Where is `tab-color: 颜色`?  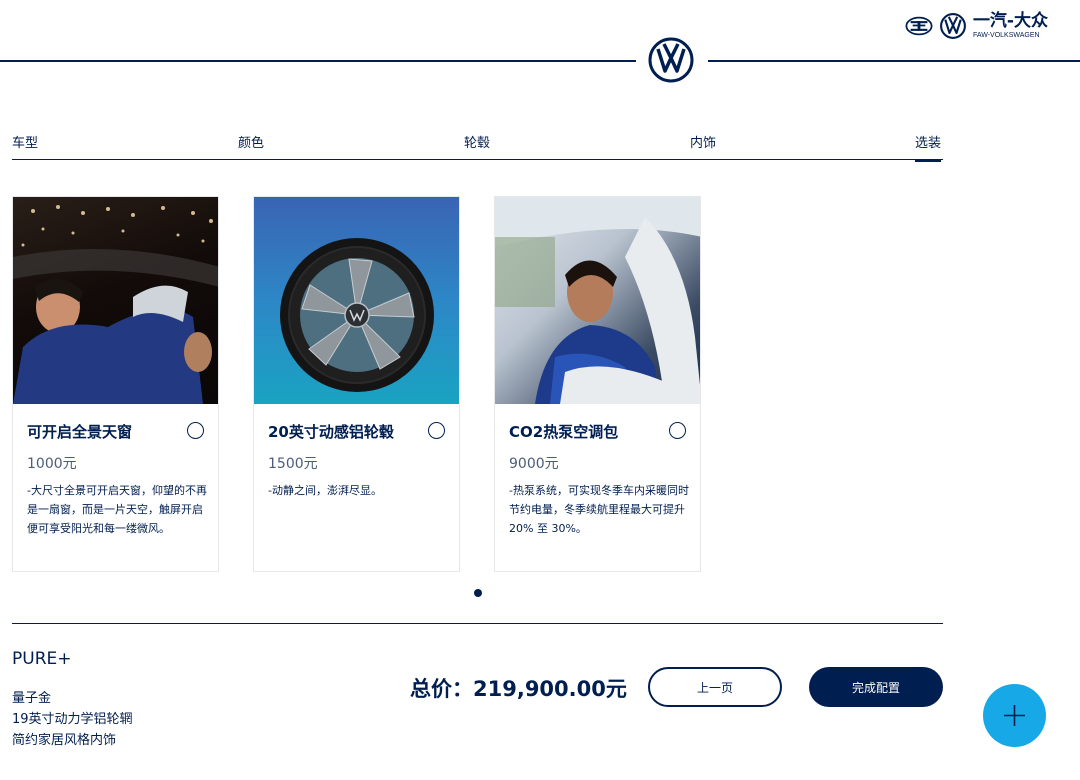 tab-color: 颜色 is located at coordinates (251, 141).